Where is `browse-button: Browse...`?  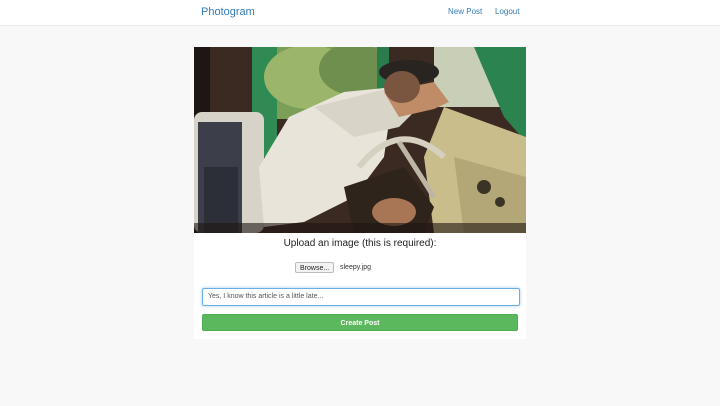
browse-button: Browse... is located at coordinates (315, 267).